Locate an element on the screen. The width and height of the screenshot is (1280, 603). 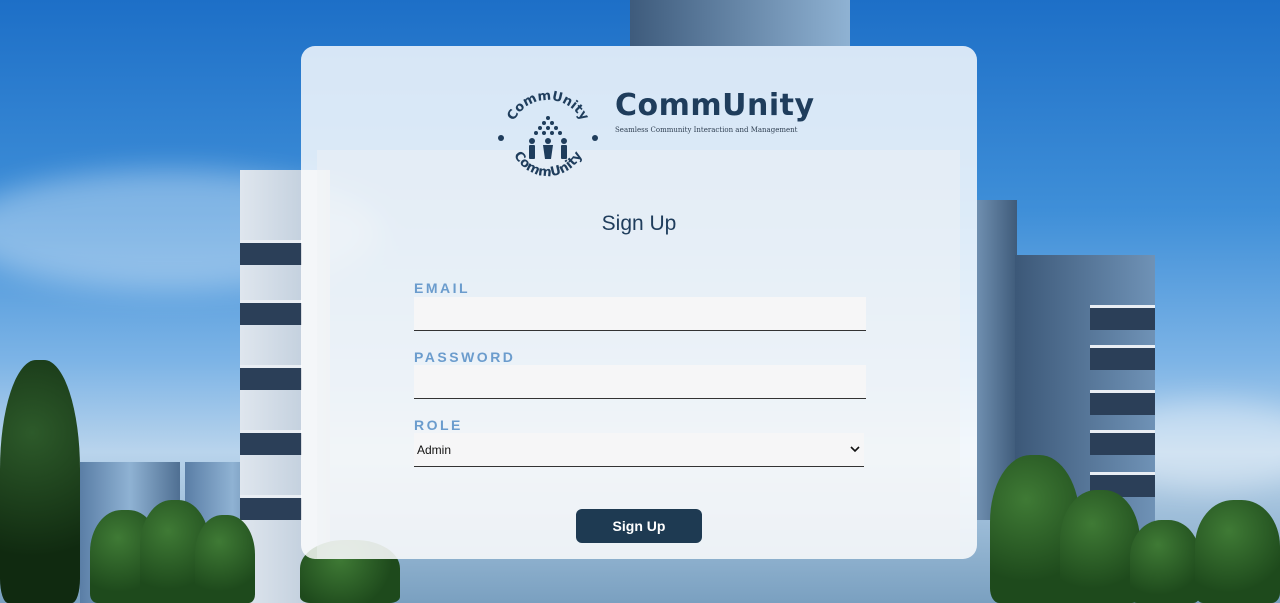
email-label: EMAIL is located at coordinates (442, 288).